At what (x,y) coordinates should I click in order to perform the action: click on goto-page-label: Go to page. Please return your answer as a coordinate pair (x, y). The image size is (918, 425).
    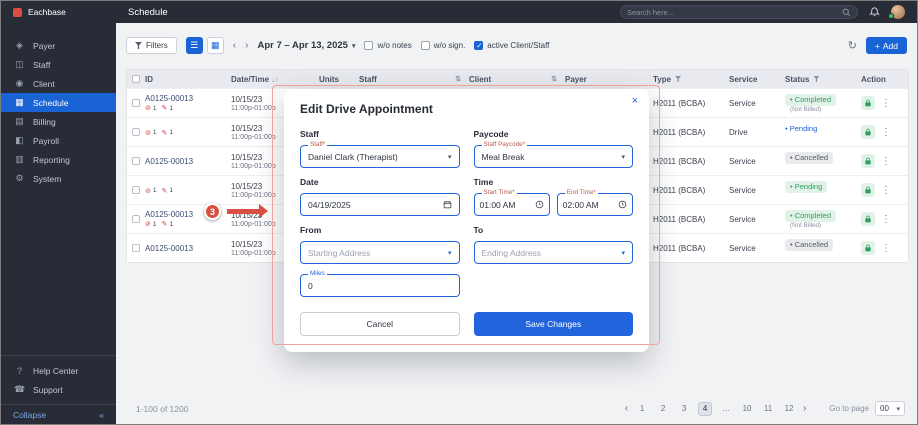
    Looking at the image, I should click on (849, 408).